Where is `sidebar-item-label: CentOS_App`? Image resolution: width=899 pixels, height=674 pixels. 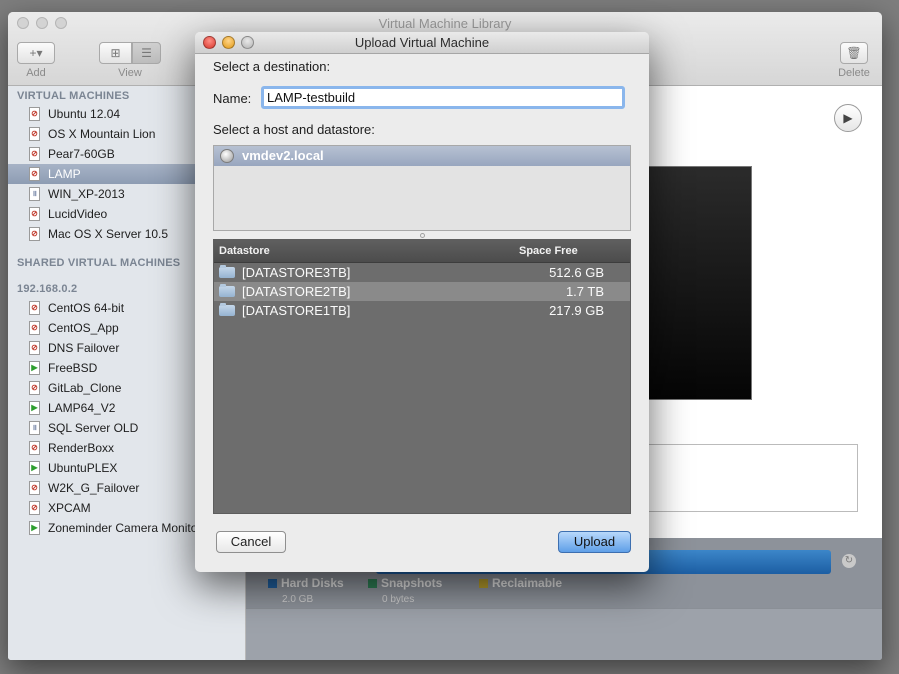 sidebar-item-label: CentOS_App is located at coordinates (83, 328).